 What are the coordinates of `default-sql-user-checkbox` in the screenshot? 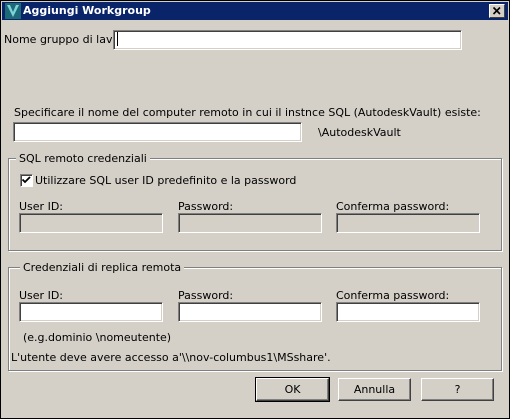 It's located at (26, 180).